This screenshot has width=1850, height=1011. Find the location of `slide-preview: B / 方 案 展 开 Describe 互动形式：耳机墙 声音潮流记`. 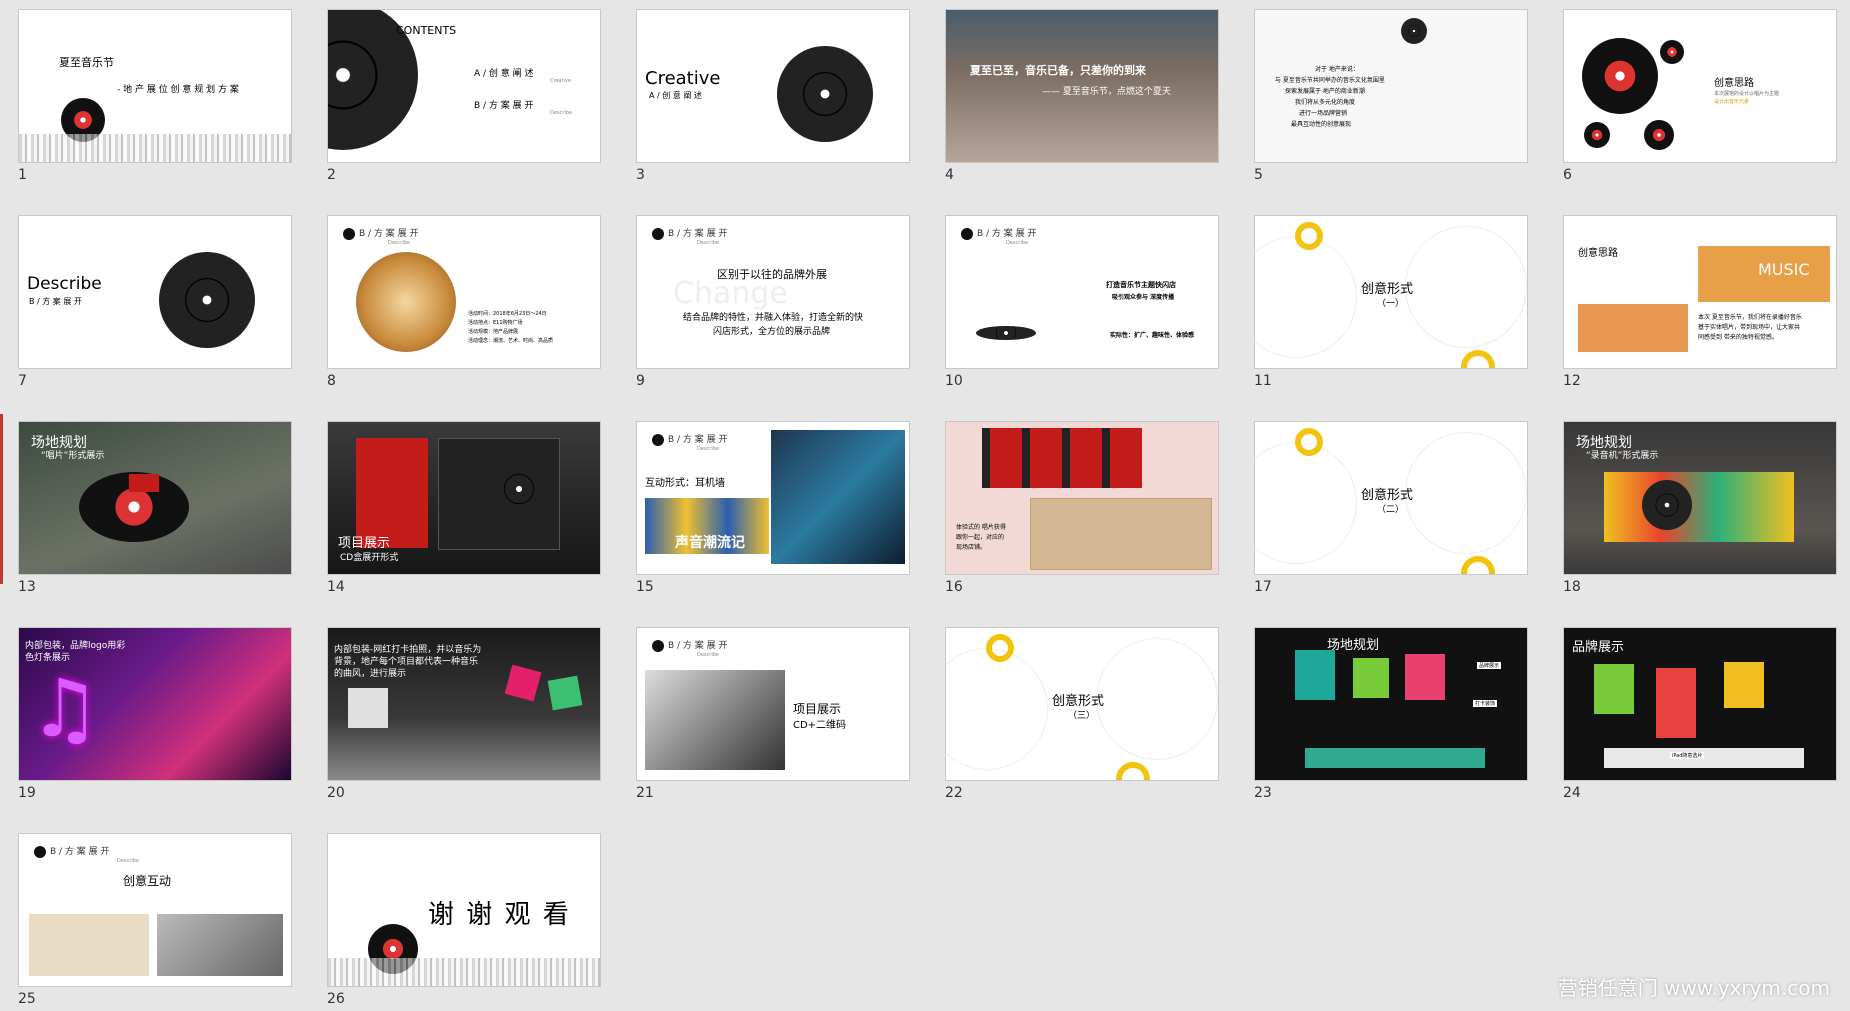

slide-preview: B / 方 案 展 开 Describe 互动形式：耳机墙 声音潮流记 is located at coordinates (773, 498).